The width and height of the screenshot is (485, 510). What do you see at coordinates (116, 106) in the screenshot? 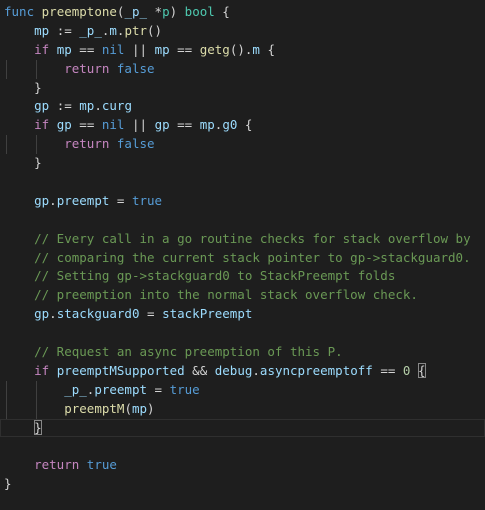
I see `identifier: curg` at bounding box center [116, 106].